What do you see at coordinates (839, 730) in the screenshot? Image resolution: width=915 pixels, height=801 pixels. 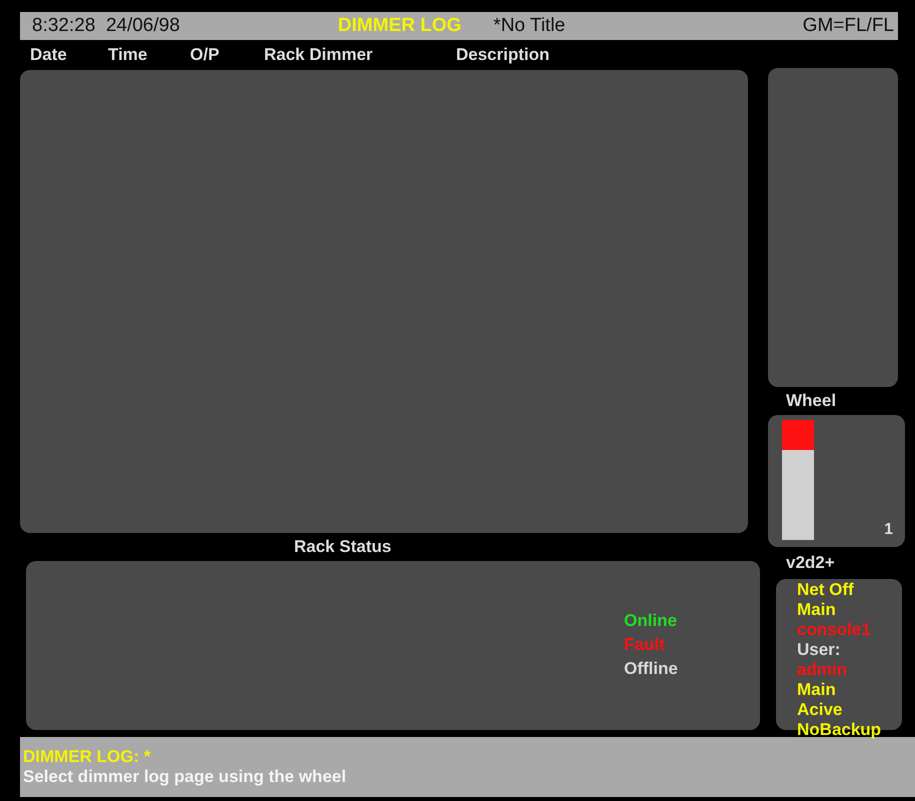 I see `status-text: NoBackup` at bounding box center [839, 730].